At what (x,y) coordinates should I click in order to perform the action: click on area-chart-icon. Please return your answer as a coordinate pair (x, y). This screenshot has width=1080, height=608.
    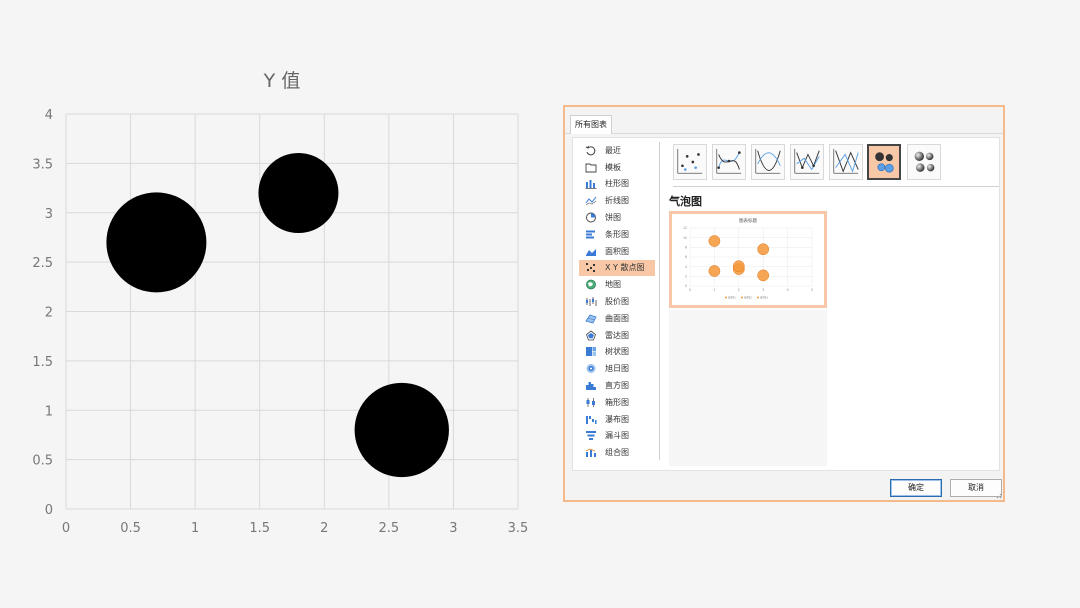
    Looking at the image, I should click on (591, 251).